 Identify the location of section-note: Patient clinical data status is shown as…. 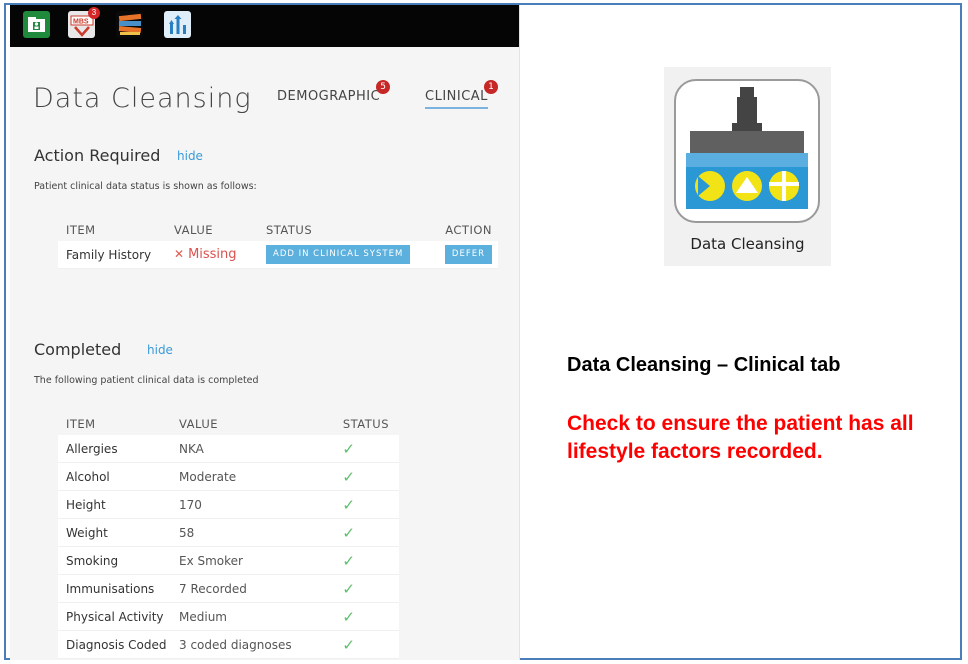
(145, 186).